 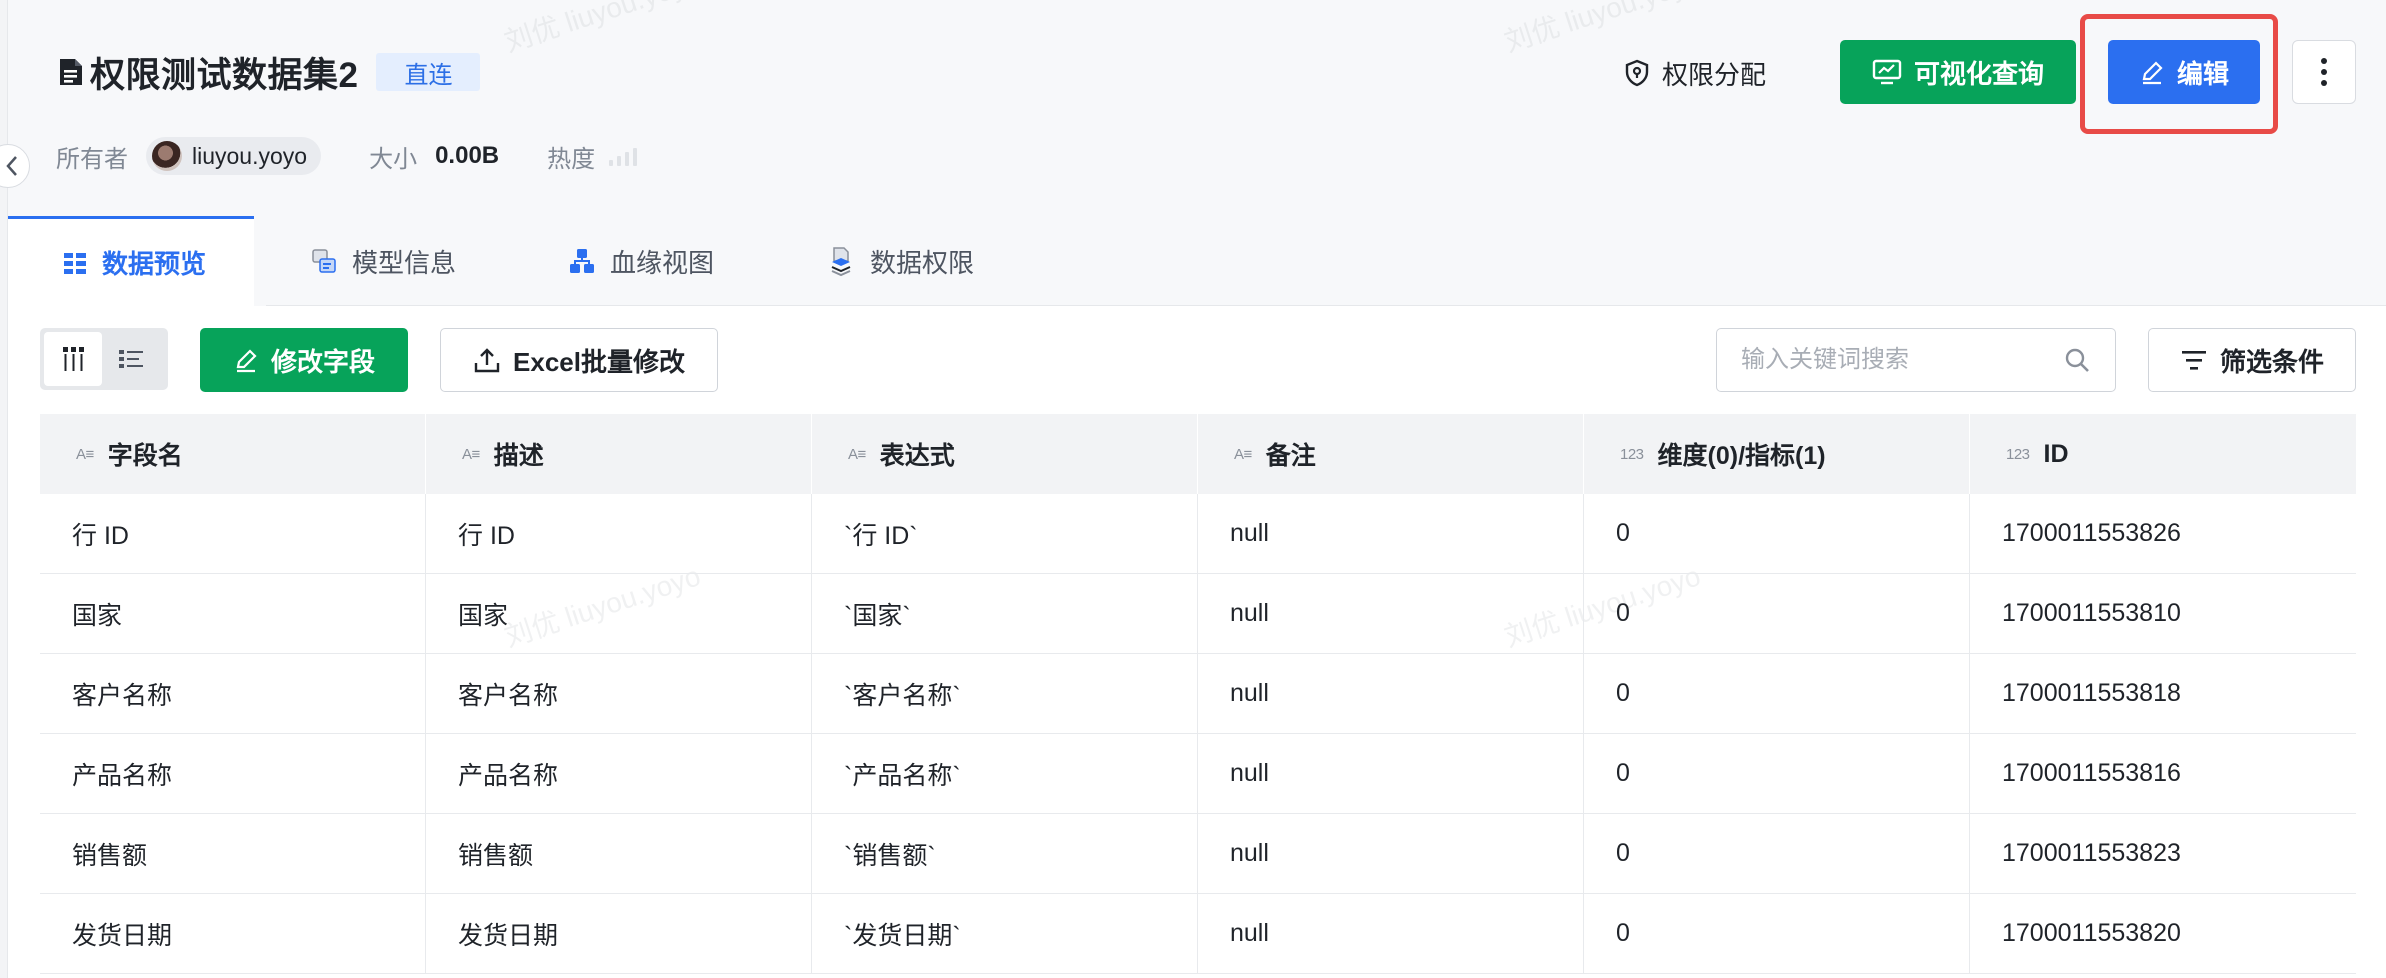 What do you see at coordinates (233, 853) in the screenshot?
I see `table-cell: 销售额` at bounding box center [233, 853].